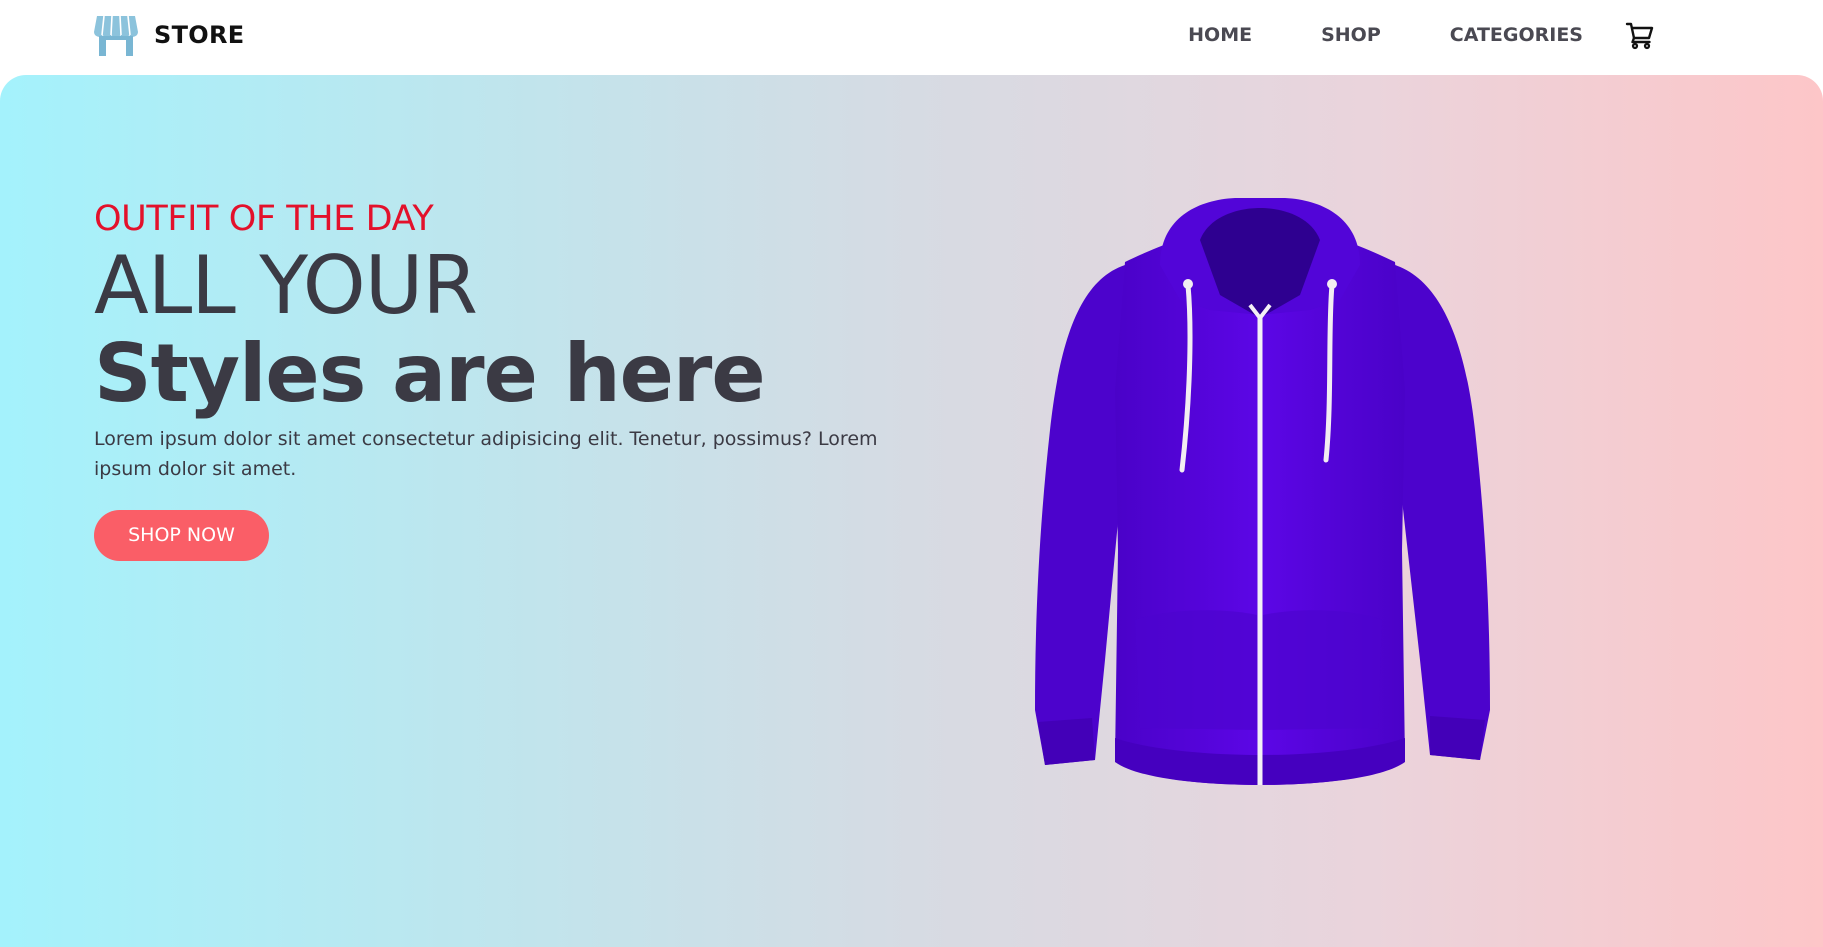 The image size is (1823, 947). I want to click on hero-eyebrow: OUTFIT OF THE DAY, so click(264, 219).